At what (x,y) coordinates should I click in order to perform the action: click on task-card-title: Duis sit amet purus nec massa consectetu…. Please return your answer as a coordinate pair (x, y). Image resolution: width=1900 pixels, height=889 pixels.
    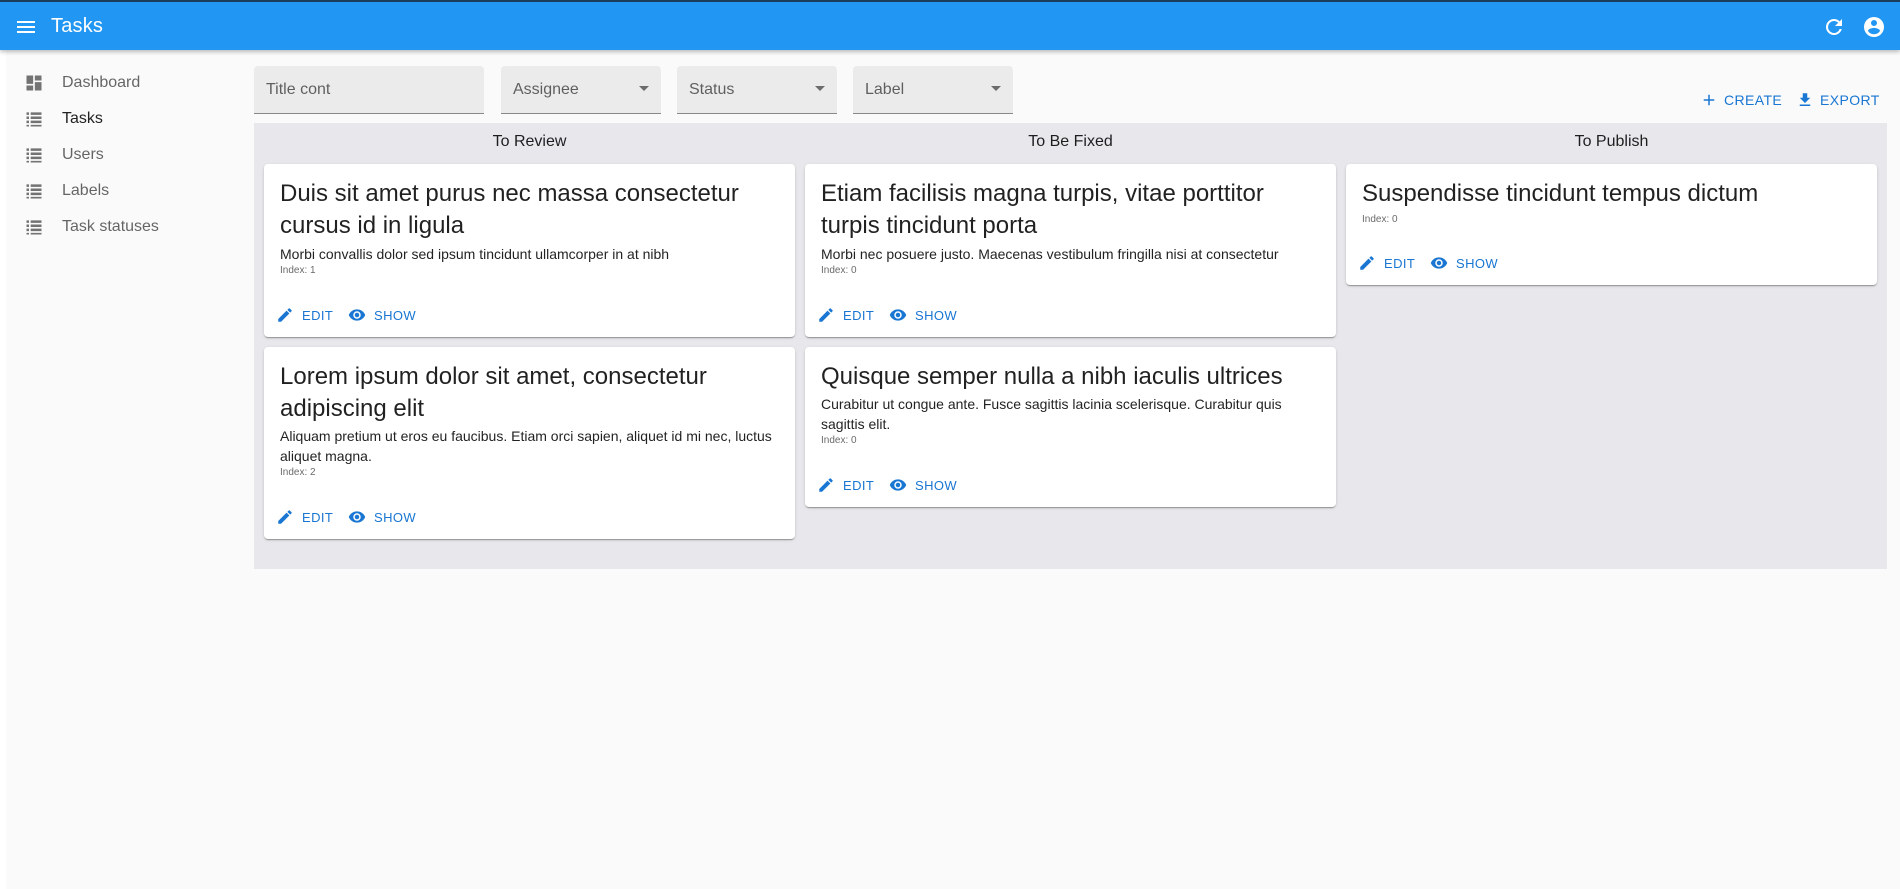
    Looking at the image, I should click on (509, 209).